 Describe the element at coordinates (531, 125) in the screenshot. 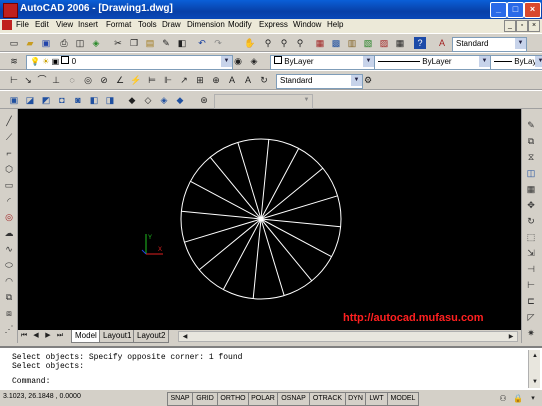

I see `erase-icon: ✎` at that location.